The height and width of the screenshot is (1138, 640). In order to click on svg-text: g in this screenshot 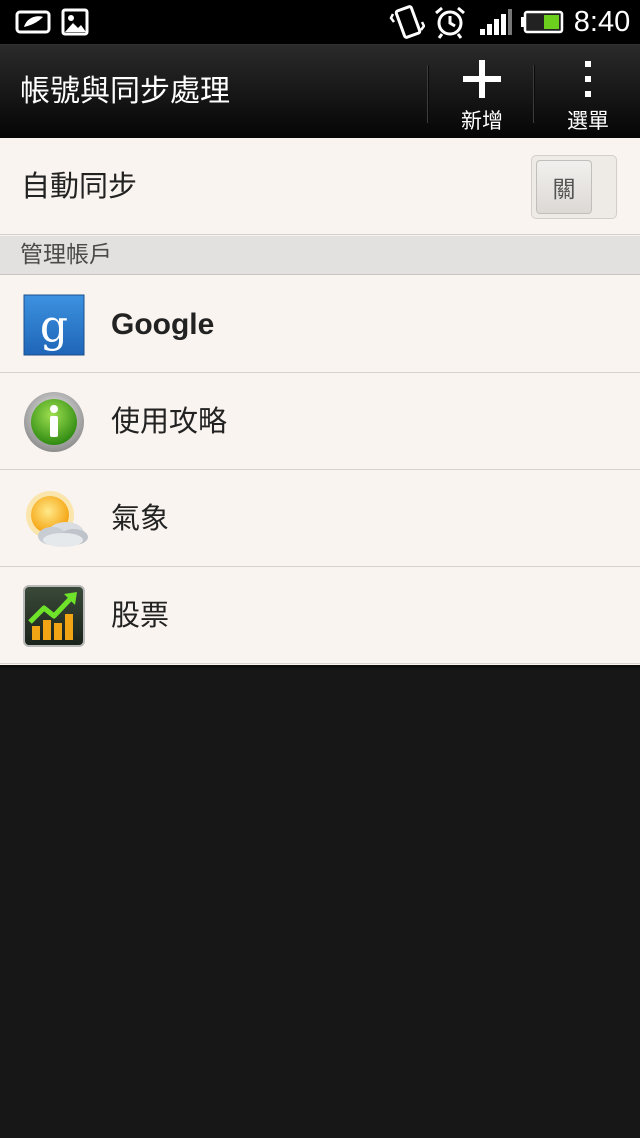, I will do `click(54, 326)`.